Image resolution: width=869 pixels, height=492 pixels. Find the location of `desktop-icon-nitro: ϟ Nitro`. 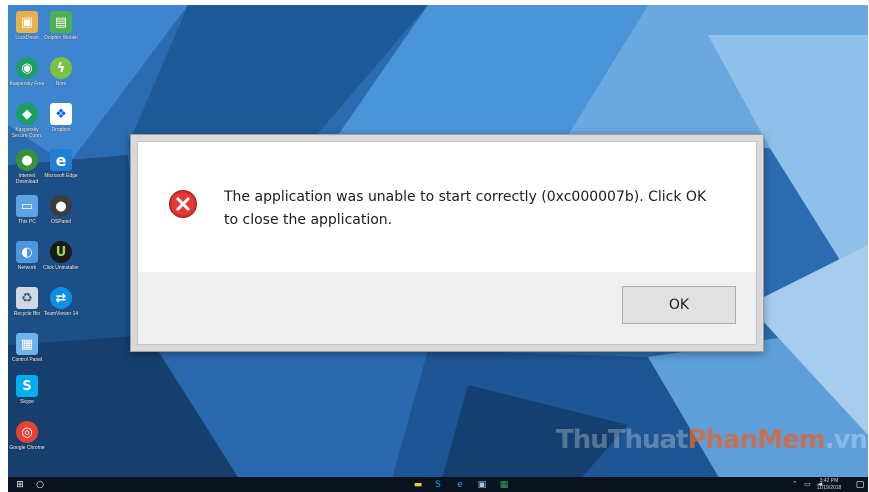

desktop-icon-nitro: ϟ Nitro is located at coordinates (61, 79).